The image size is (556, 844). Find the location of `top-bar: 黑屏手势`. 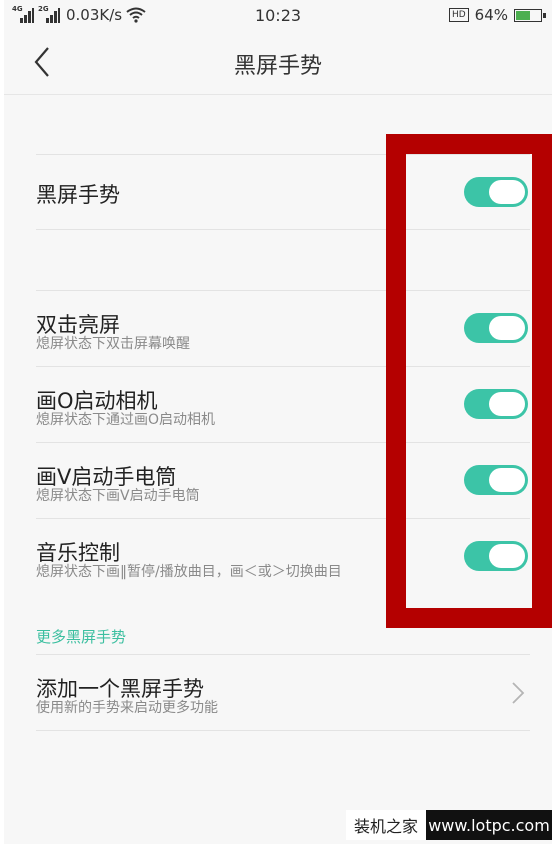

top-bar: 黑屏手势 is located at coordinates (278, 63).